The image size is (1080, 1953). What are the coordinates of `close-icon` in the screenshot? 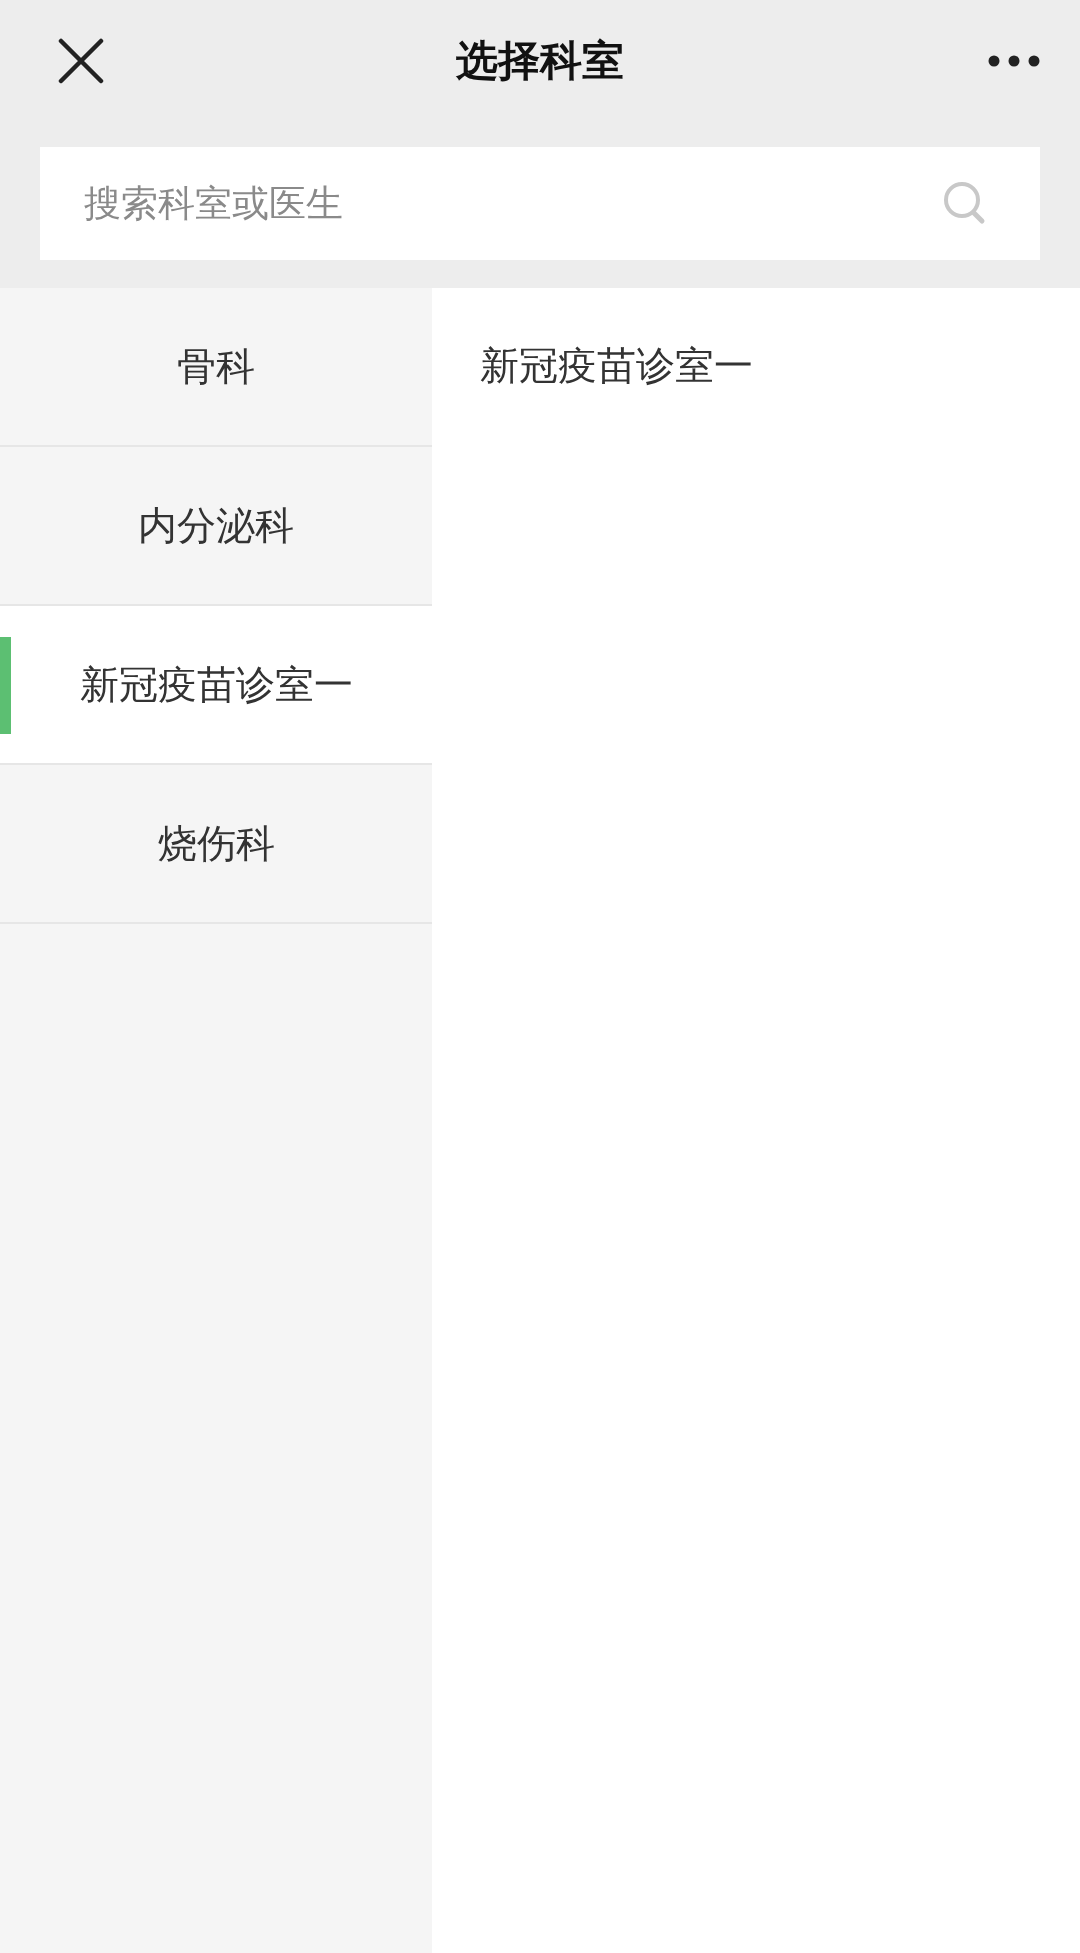 It's located at (81, 60).